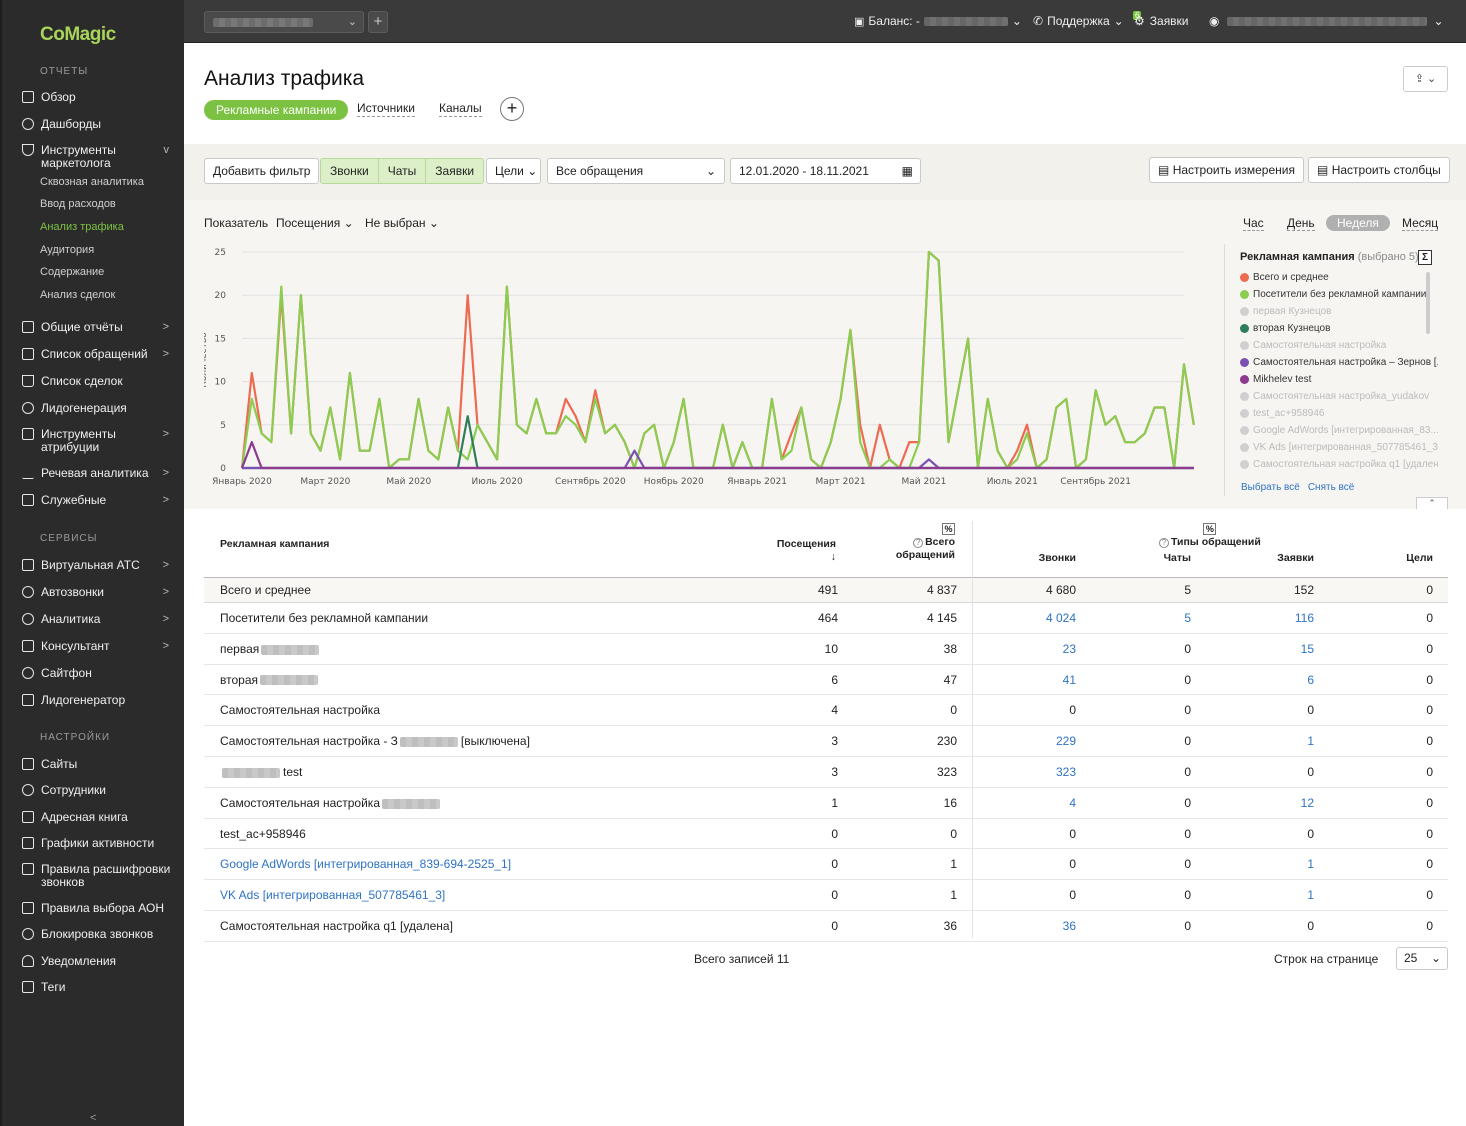 Image resolution: width=1466 pixels, height=1126 pixels. What do you see at coordinates (98, 619) in the screenshot?
I see `sidebar-item-analytics: Аналитика >` at bounding box center [98, 619].